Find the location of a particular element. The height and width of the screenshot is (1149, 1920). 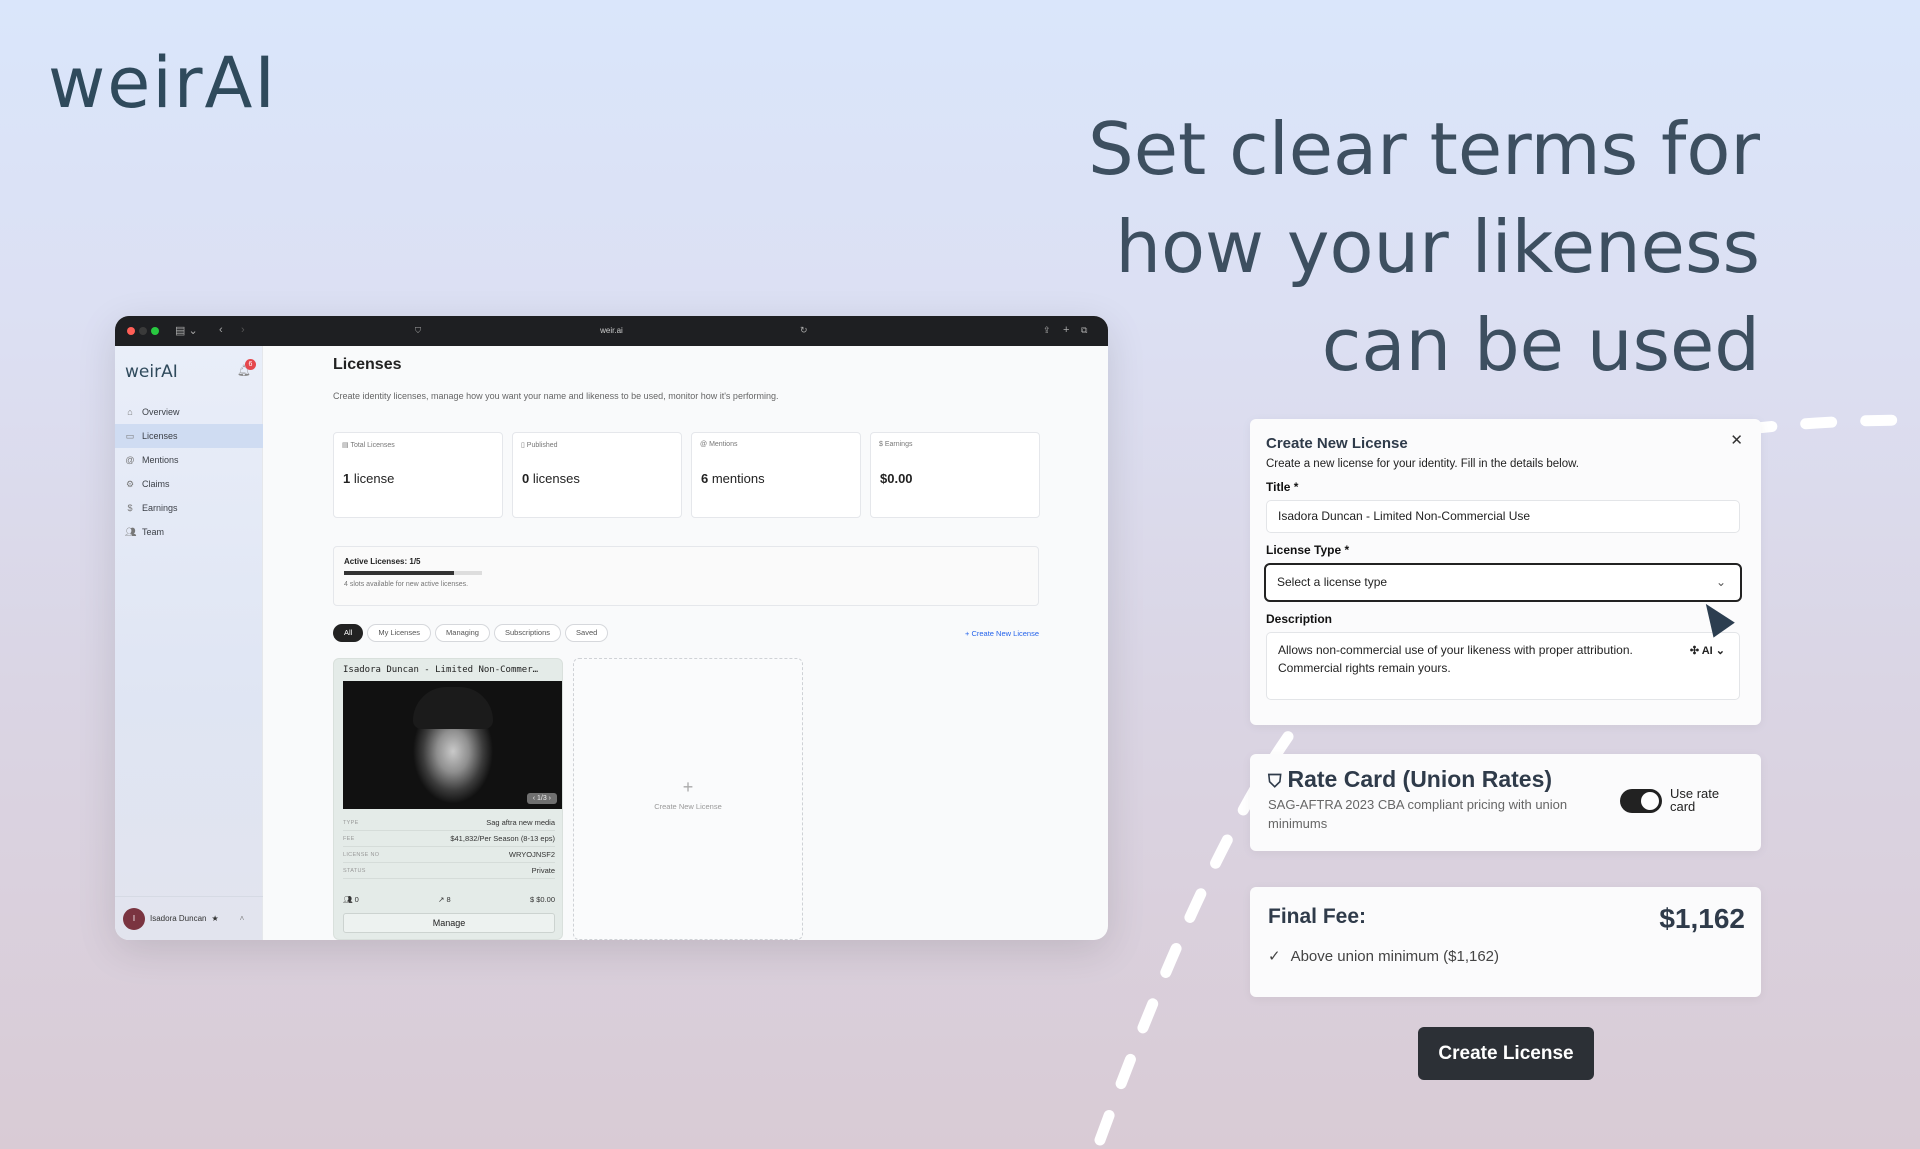

users-stat: 👥︎ 0 is located at coordinates (351, 899).